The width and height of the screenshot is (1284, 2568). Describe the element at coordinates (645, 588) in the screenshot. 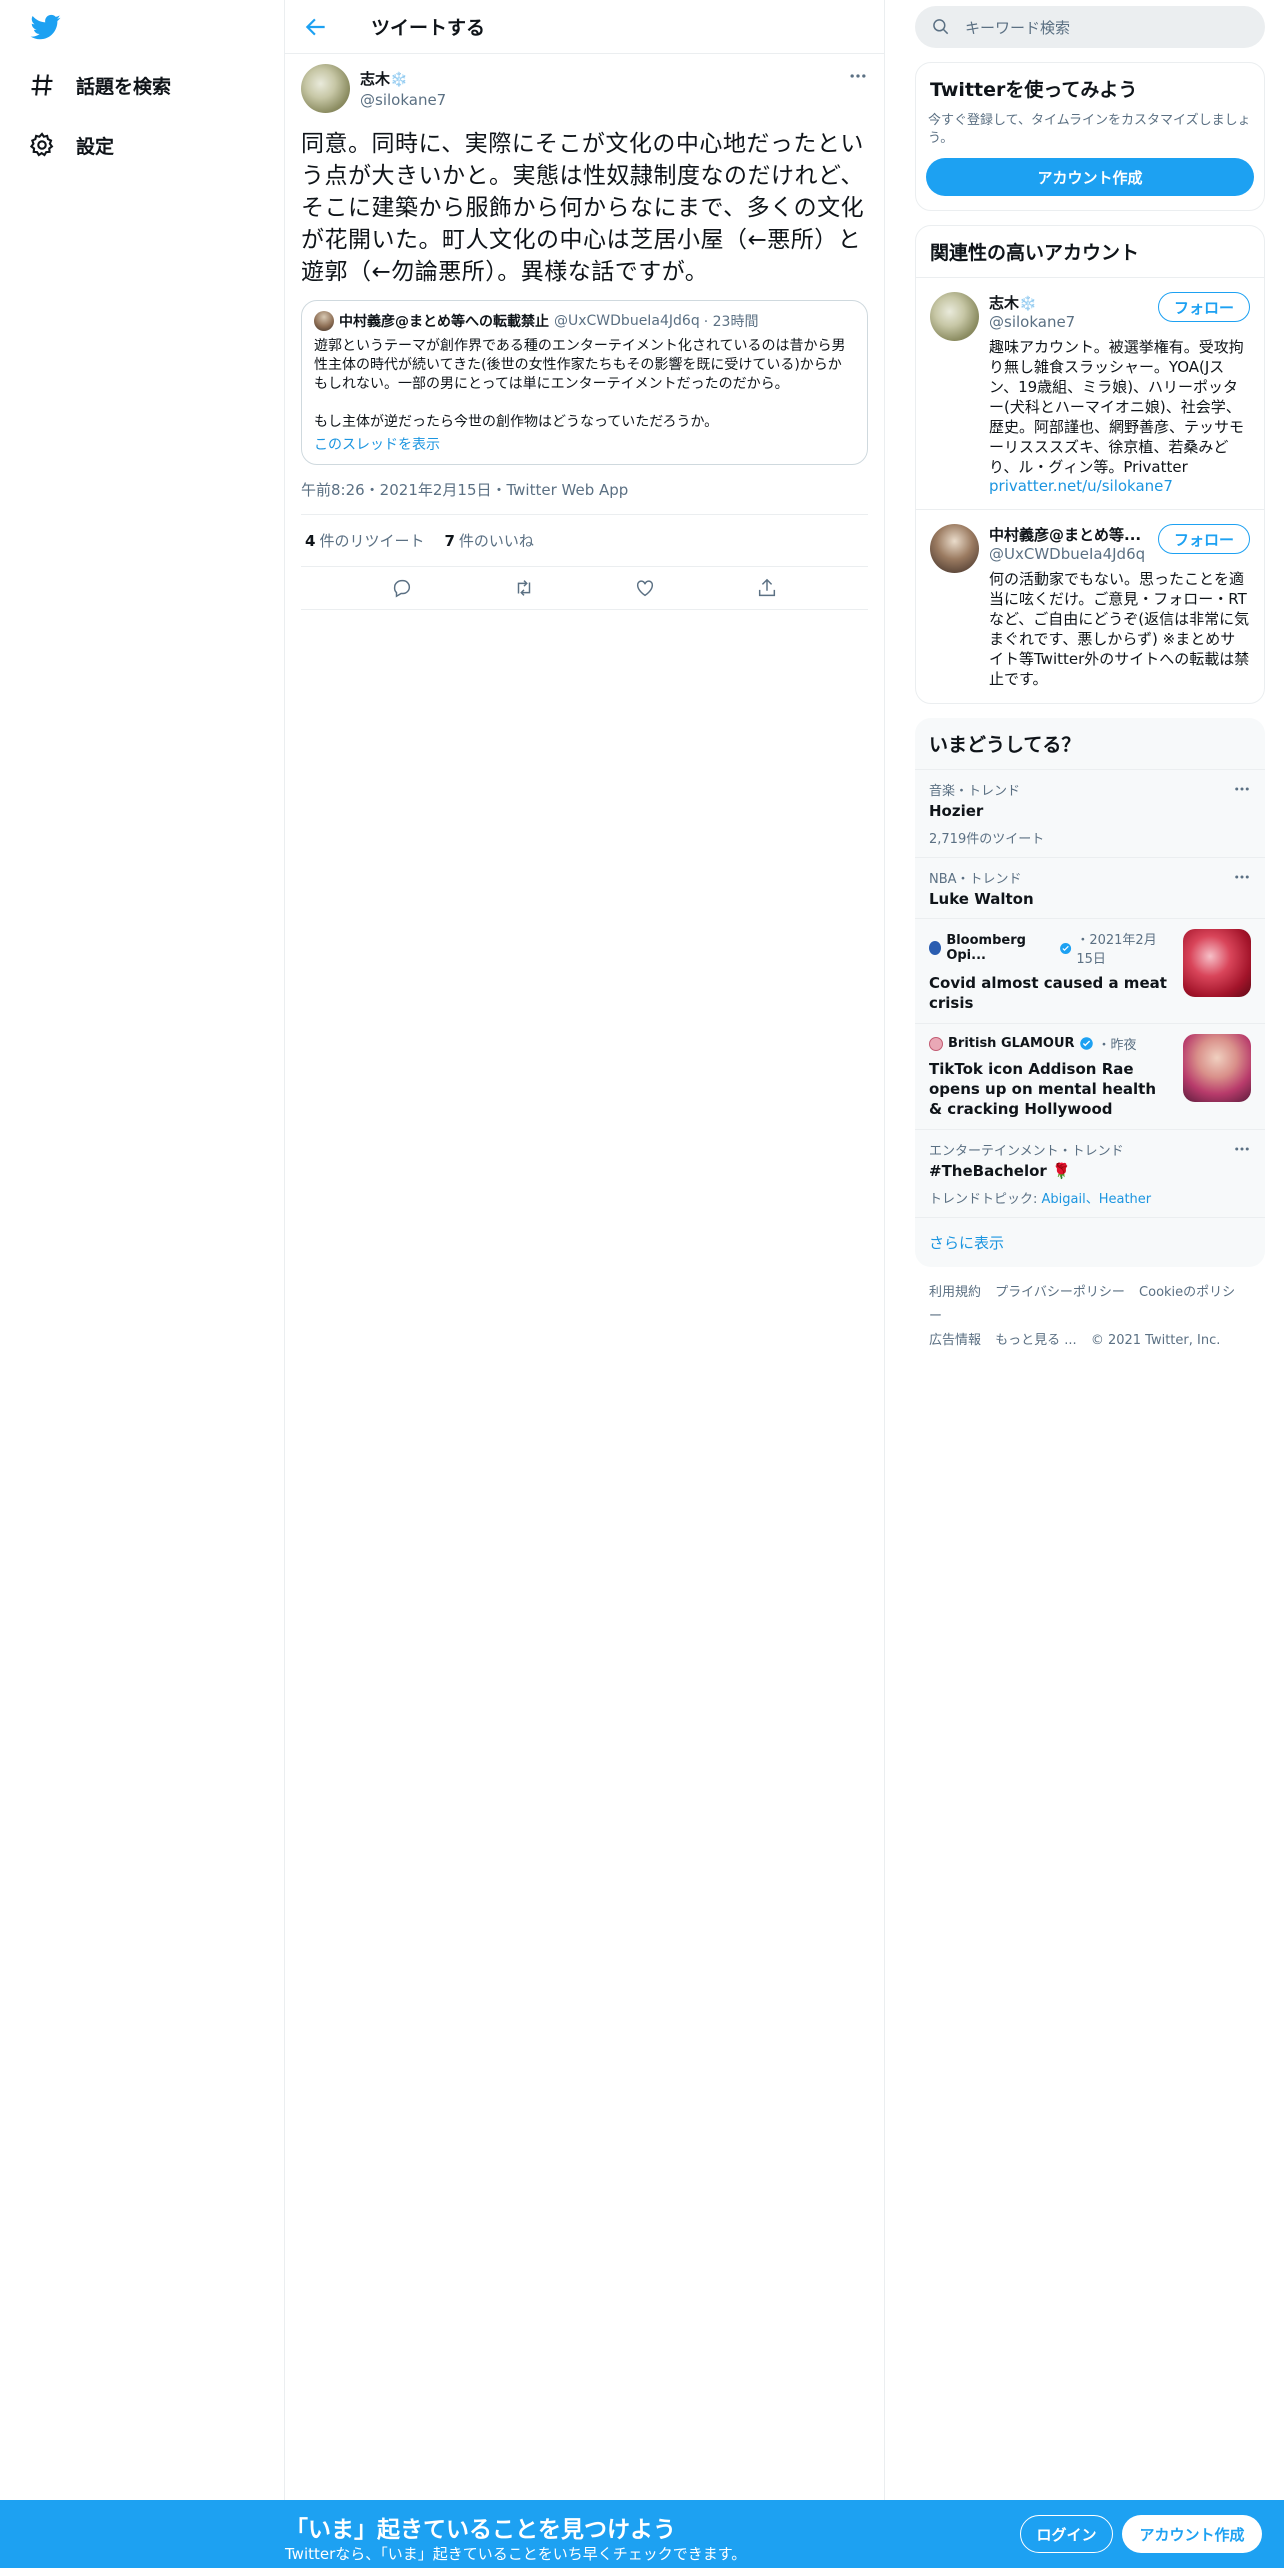

I see `like-icon` at that location.